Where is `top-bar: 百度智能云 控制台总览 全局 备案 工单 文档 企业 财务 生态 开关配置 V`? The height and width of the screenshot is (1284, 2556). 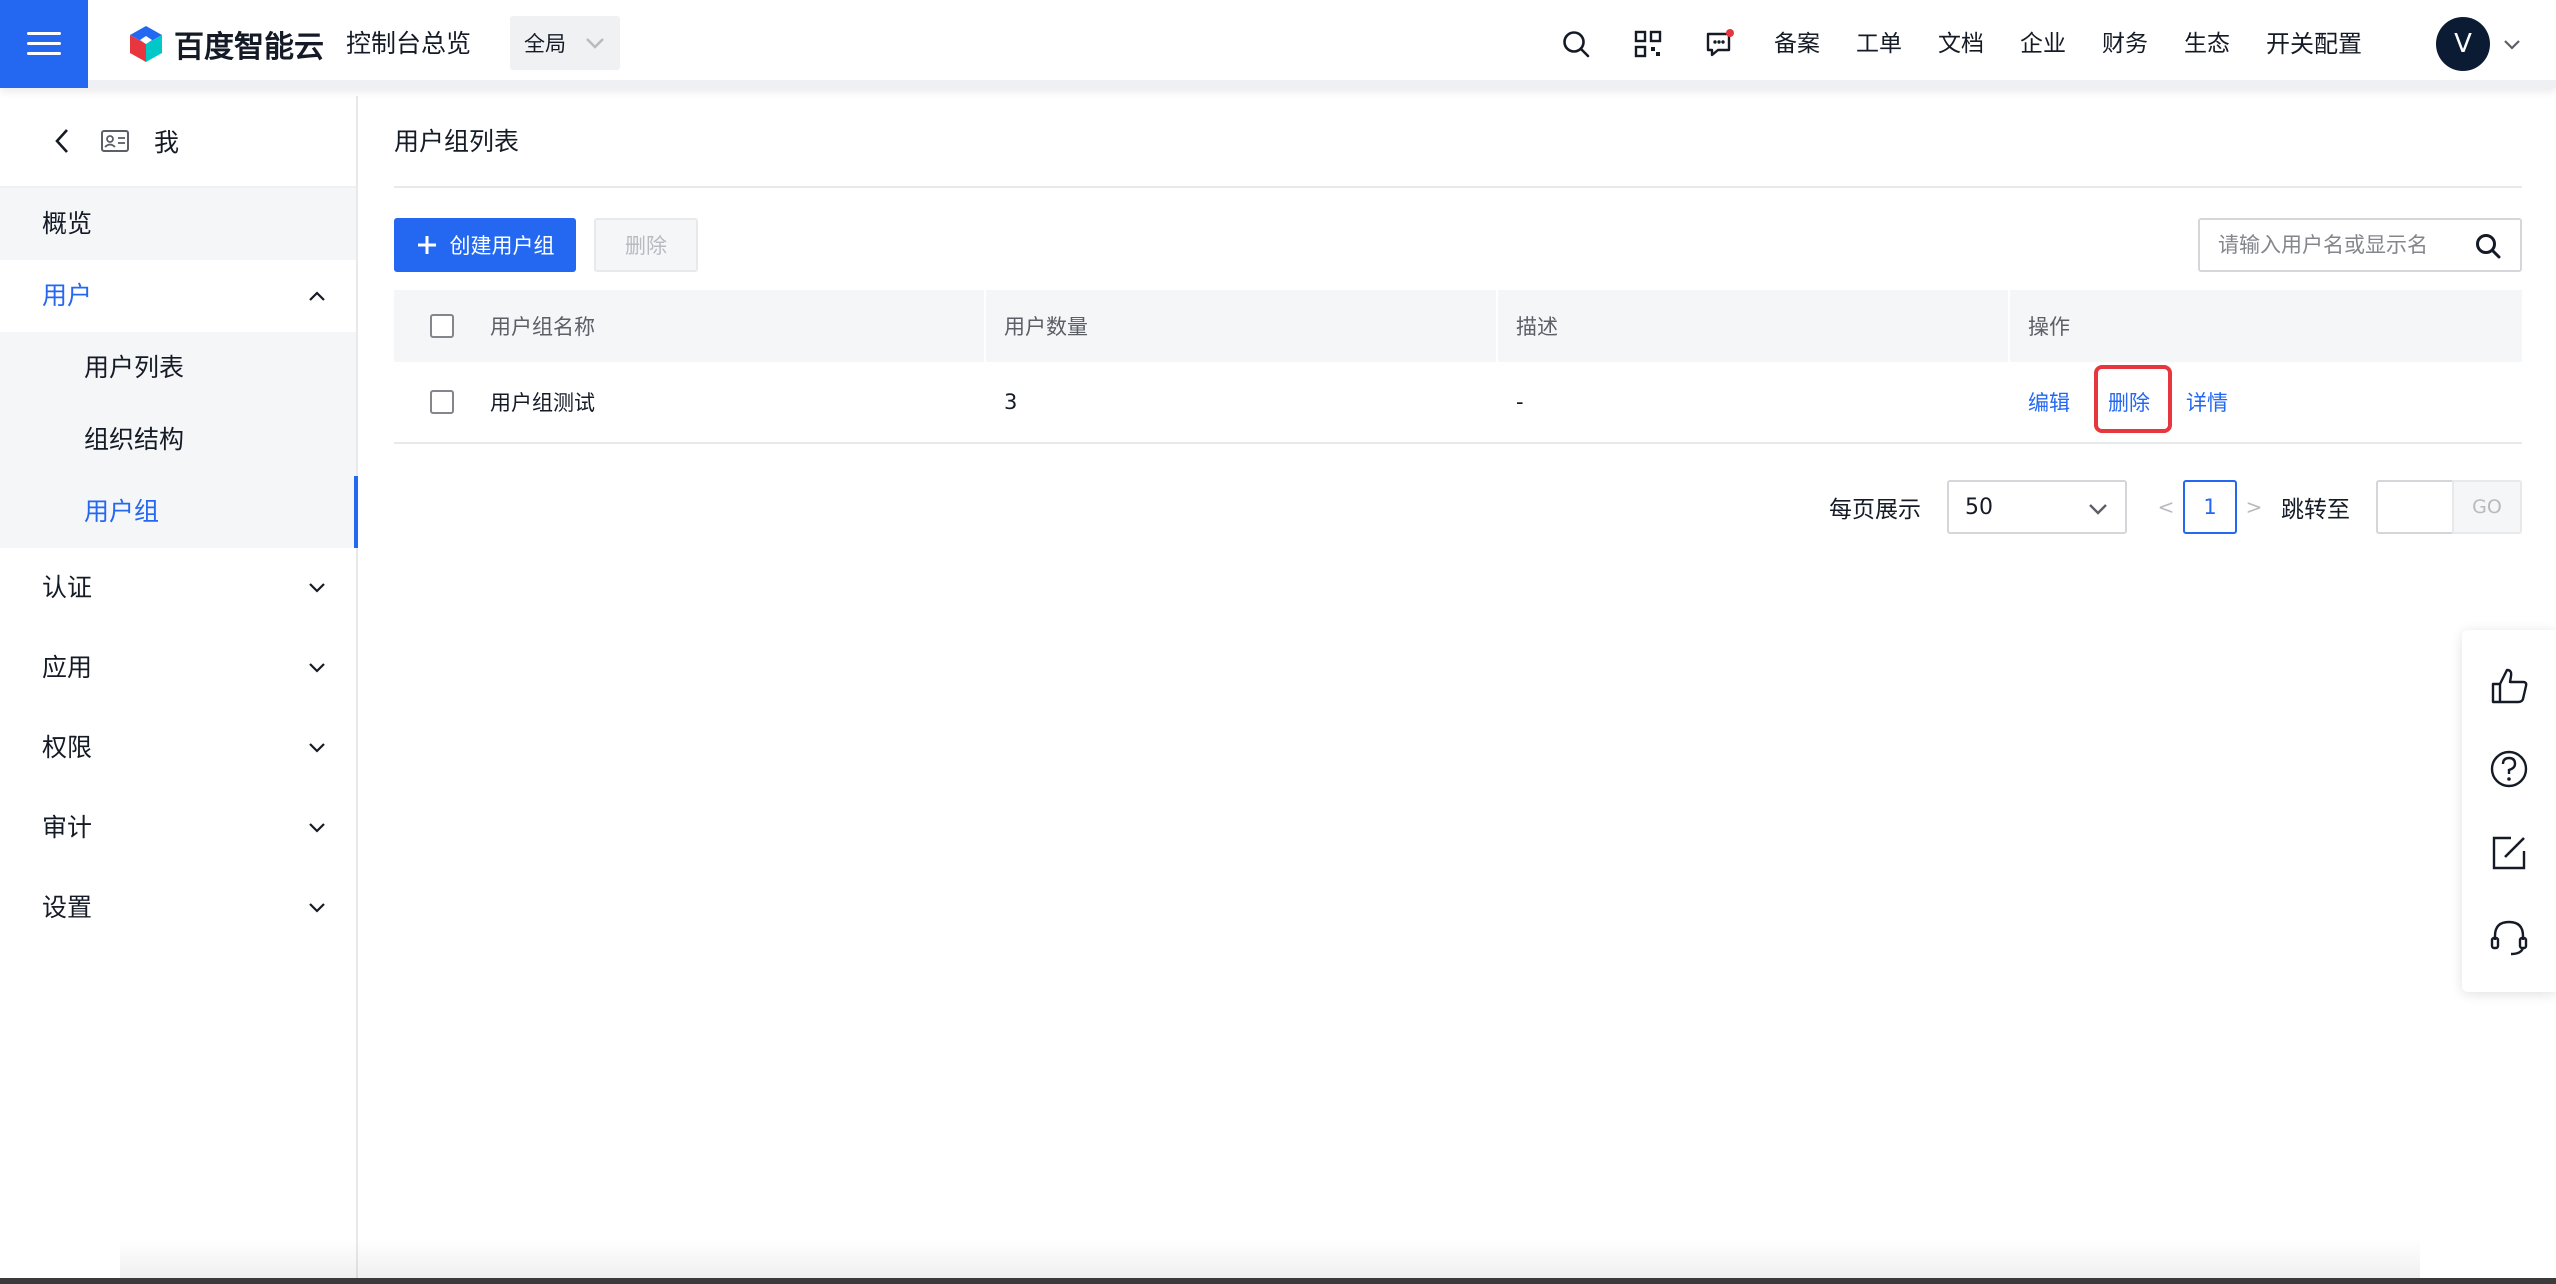 top-bar: 百度智能云 控制台总览 全局 备案 工单 文档 企业 财务 生态 开关配置 V is located at coordinates (1278, 44).